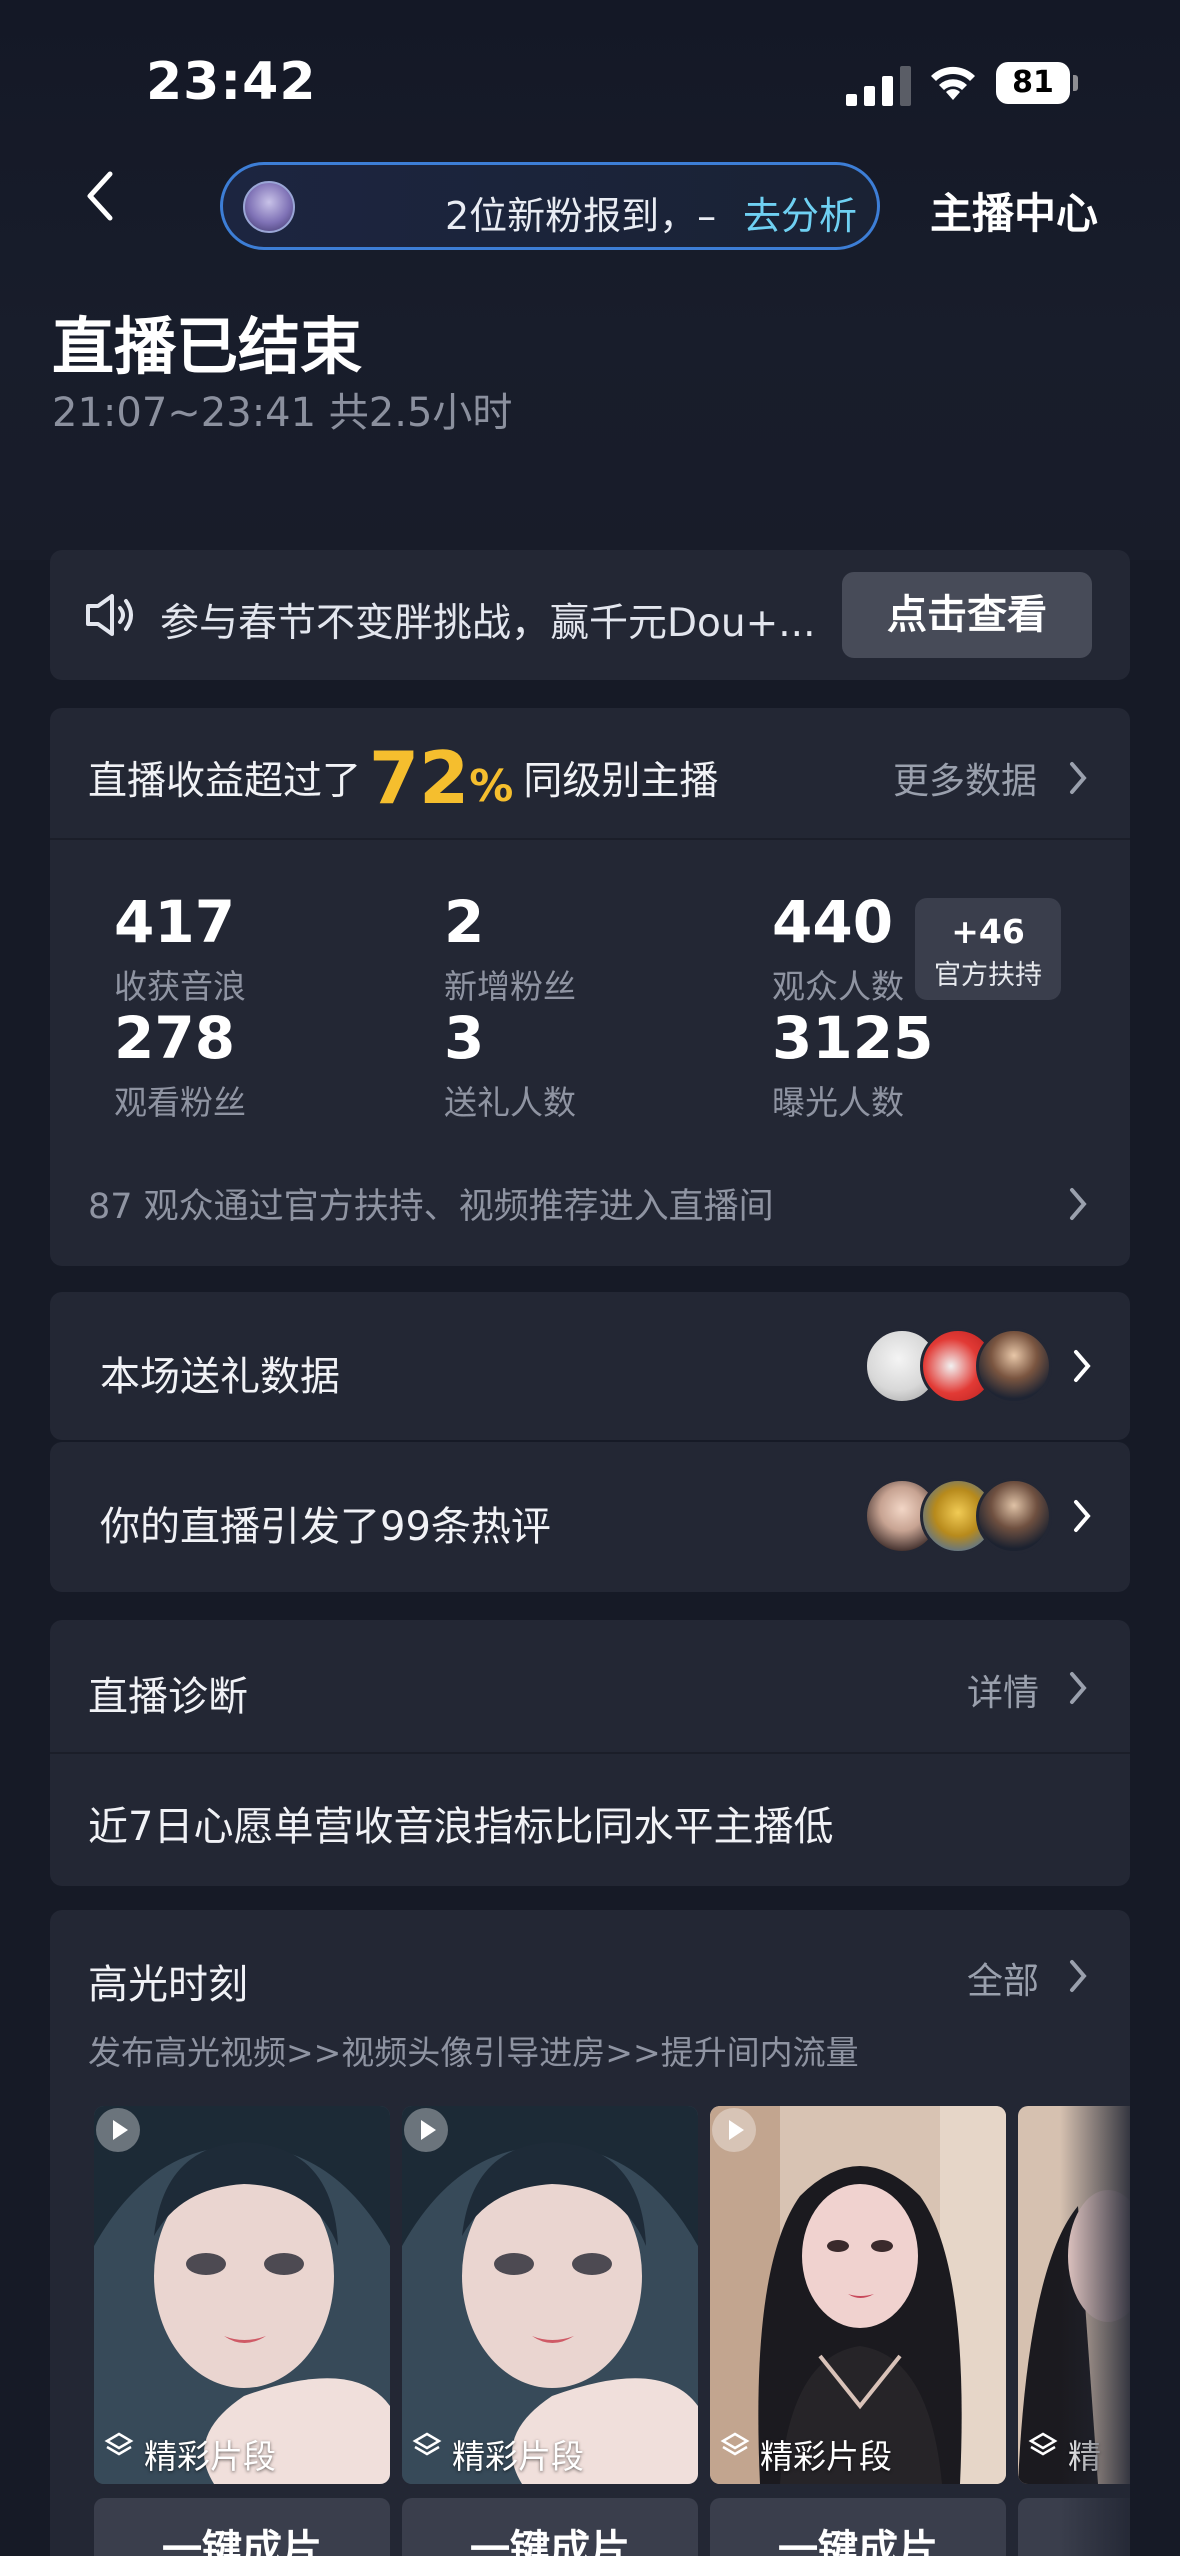  Describe the element at coordinates (853, 1038) in the screenshot. I see `stat-value: 3125` at that location.